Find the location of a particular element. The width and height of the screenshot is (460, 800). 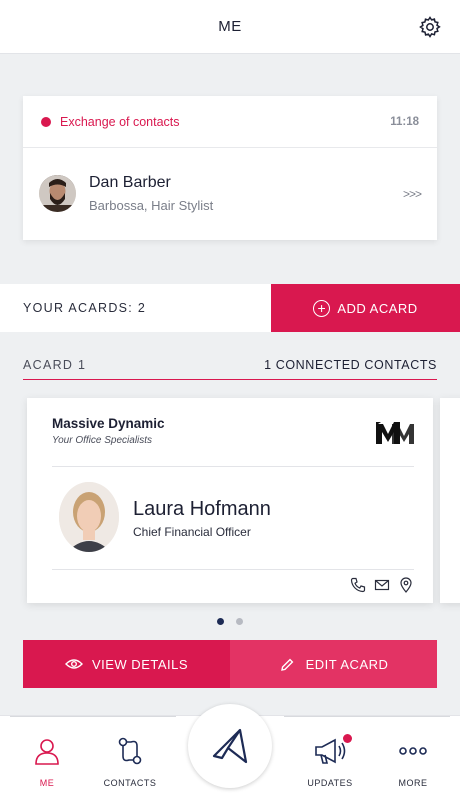

updates-badge is located at coordinates (347, 738).